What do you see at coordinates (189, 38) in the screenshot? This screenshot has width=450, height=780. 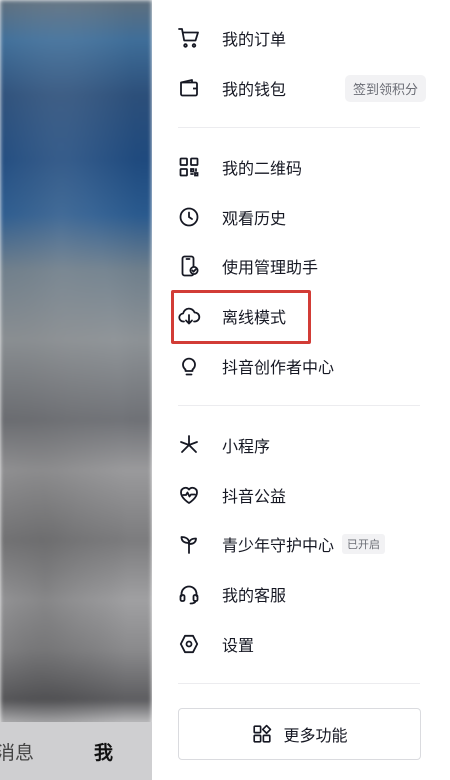 I see `cart-icon` at bounding box center [189, 38].